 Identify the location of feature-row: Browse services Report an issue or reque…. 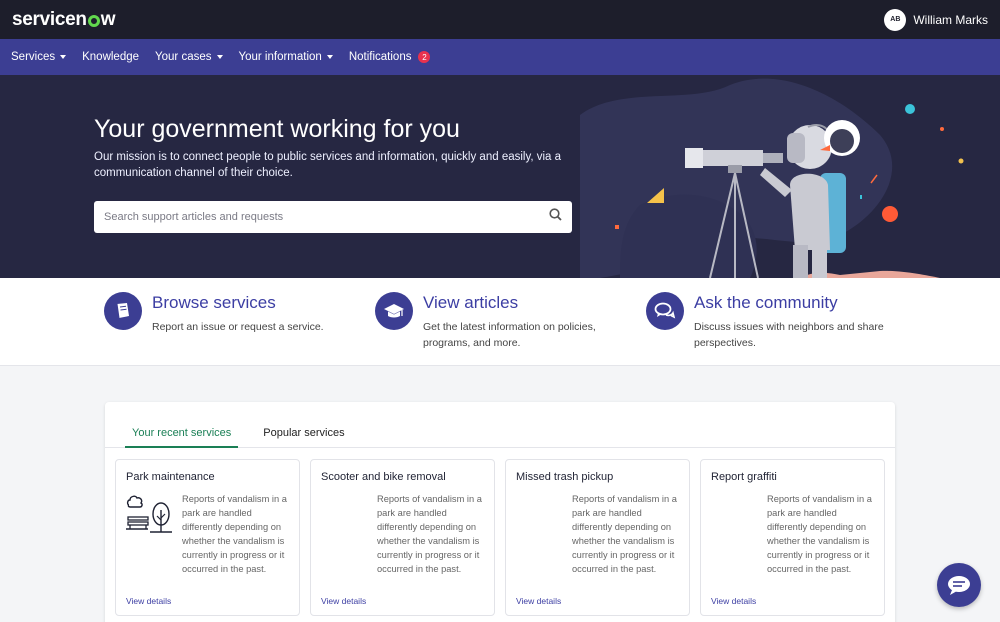
(500, 322).